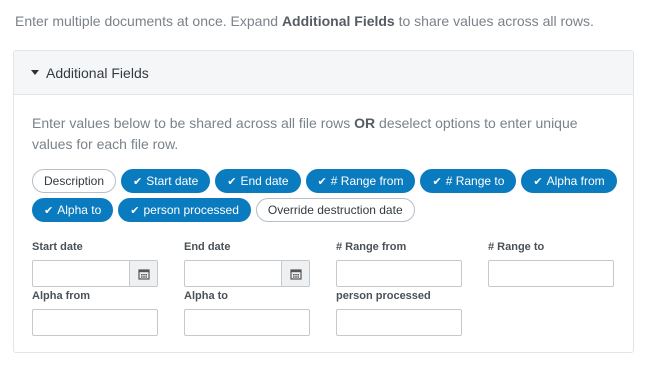 This screenshot has width=649, height=366. I want to click on alpha-from-input, so click(95, 322).